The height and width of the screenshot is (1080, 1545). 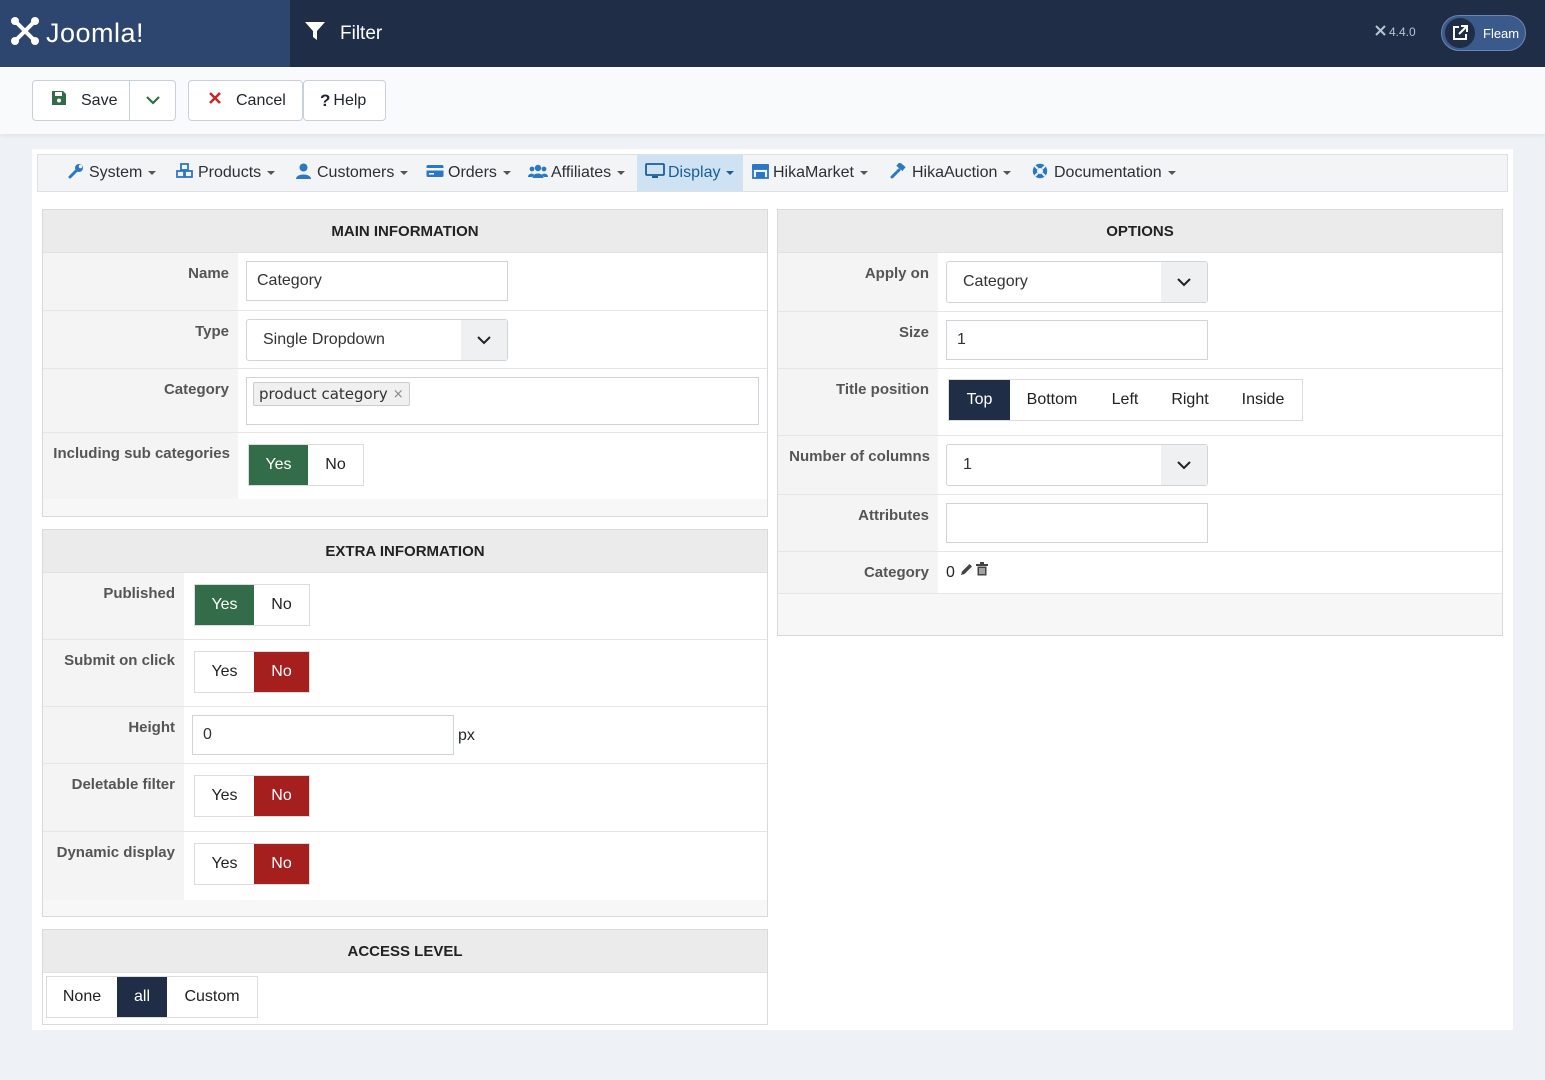 What do you see at coordinates (323, 735) in the screenshot?
I see `height-input: 0` at bounding box center [323, 735].